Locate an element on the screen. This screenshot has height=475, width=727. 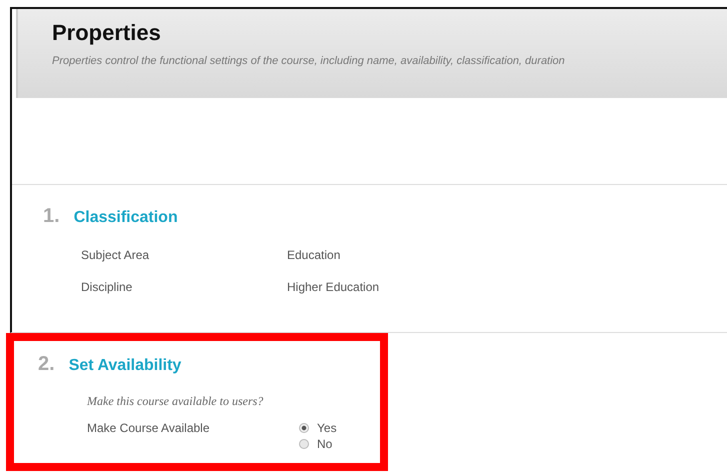
page-title: Properties is located at coordinates (107, 33).